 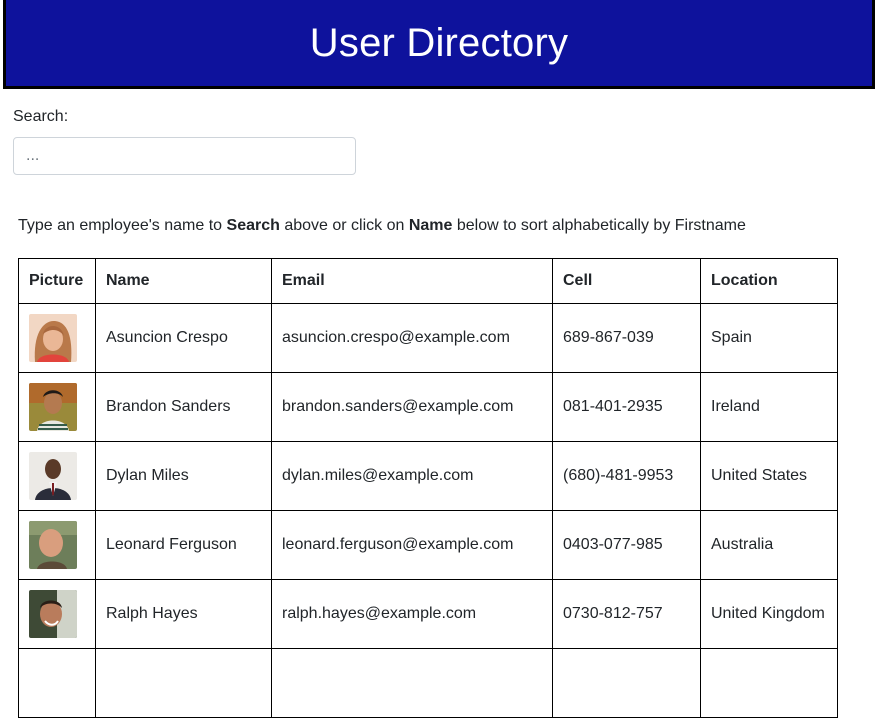 What do you see at coordinates (41, 116) in the screenshot?
I see `search-label: Search:` at bounding box center [41, 116].